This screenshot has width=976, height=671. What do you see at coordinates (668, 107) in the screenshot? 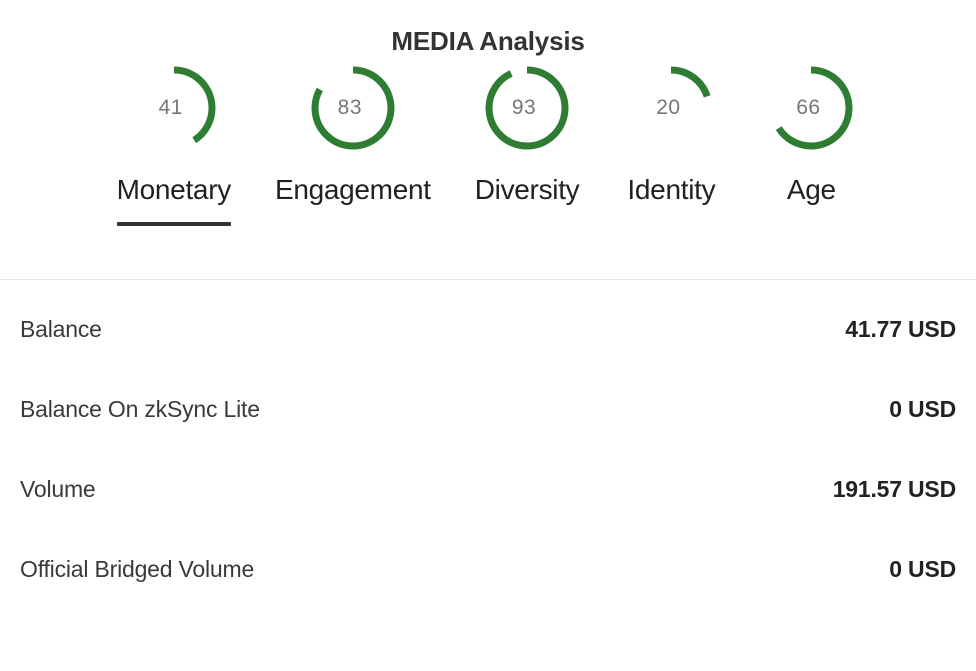
I see `gauge-score-value: 20` at bounding box center [668, 107].